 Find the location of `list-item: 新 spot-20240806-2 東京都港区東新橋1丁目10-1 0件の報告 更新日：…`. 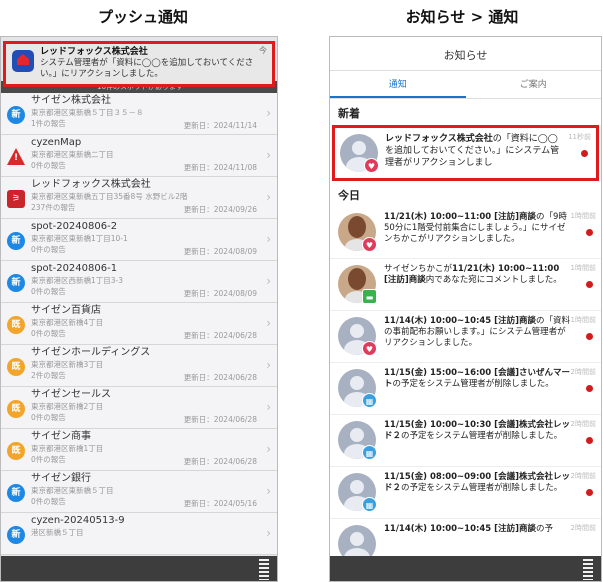

list-item: 新 spot-20240806-2 東京都港区東新橋1丁目10-1 0件の報告 更新日：… is located at coordinates (139, 240).